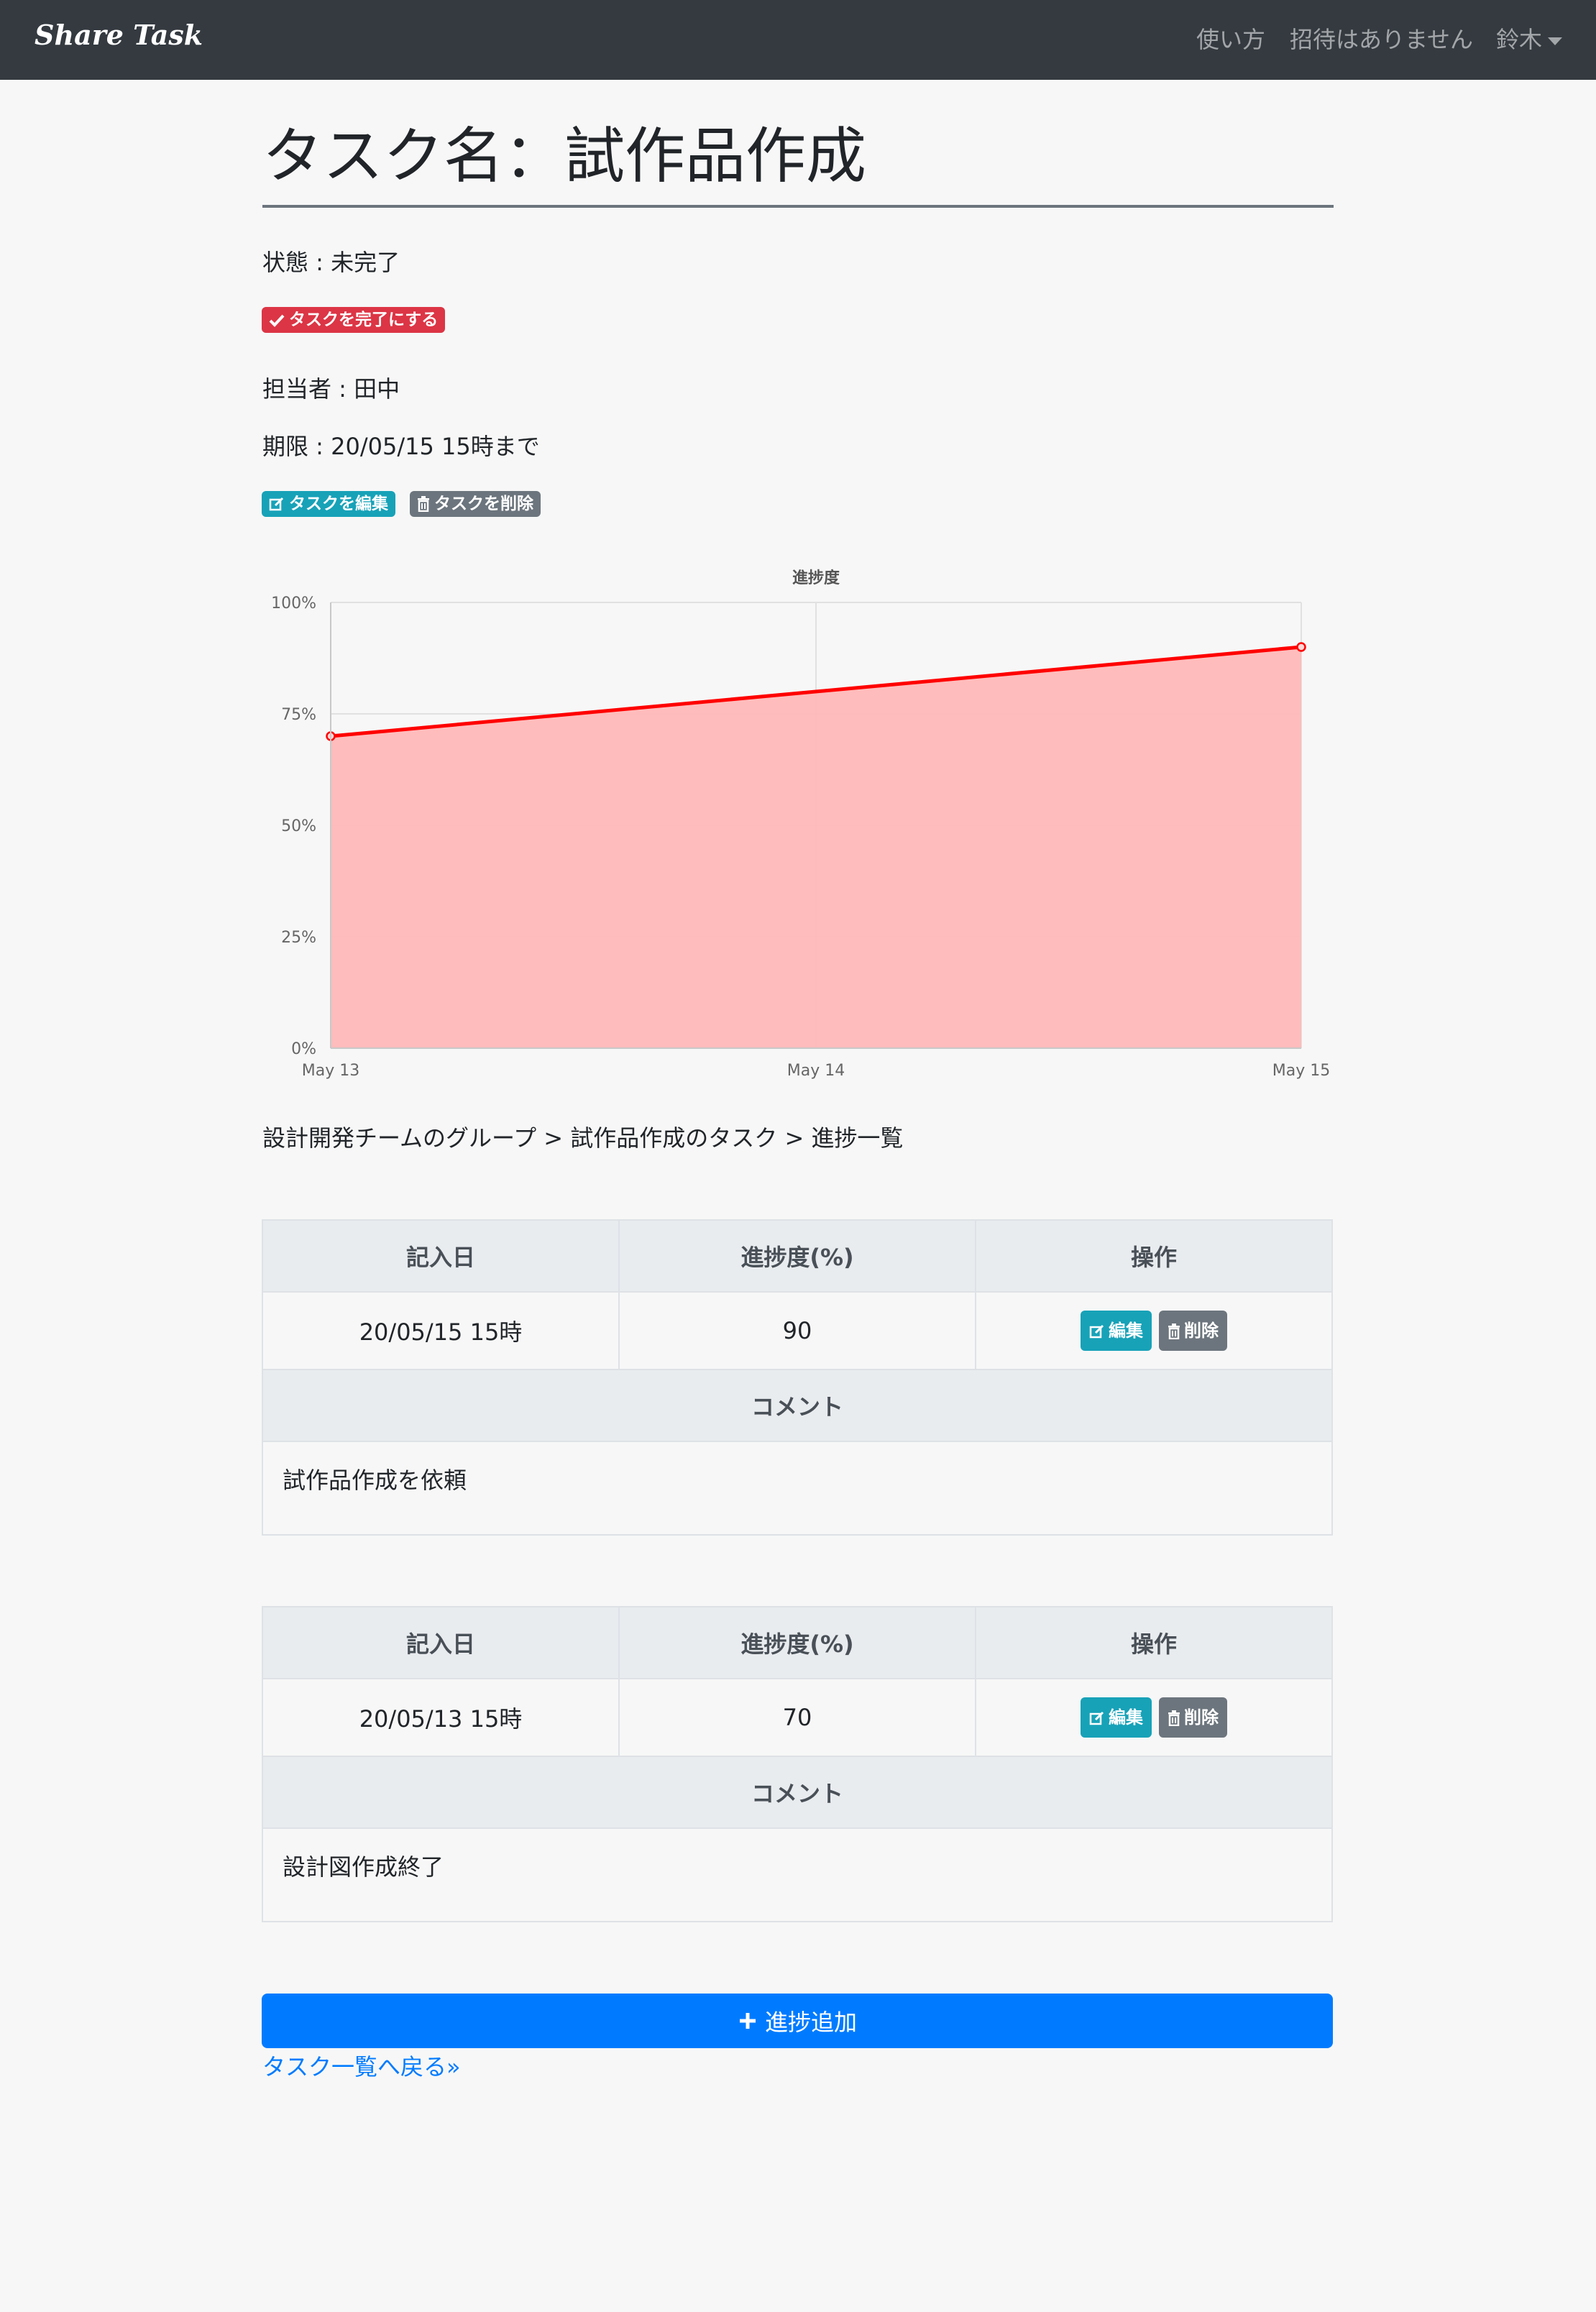 Image resolution: width=1596 pixels, height=2312 pixels. Describe the element at coordinates (583, 1138) in the screenshot. I see `breadcrumb: 設計開発チームのグループ > 試作品作成のタスク > 進捗一覧` at that location.